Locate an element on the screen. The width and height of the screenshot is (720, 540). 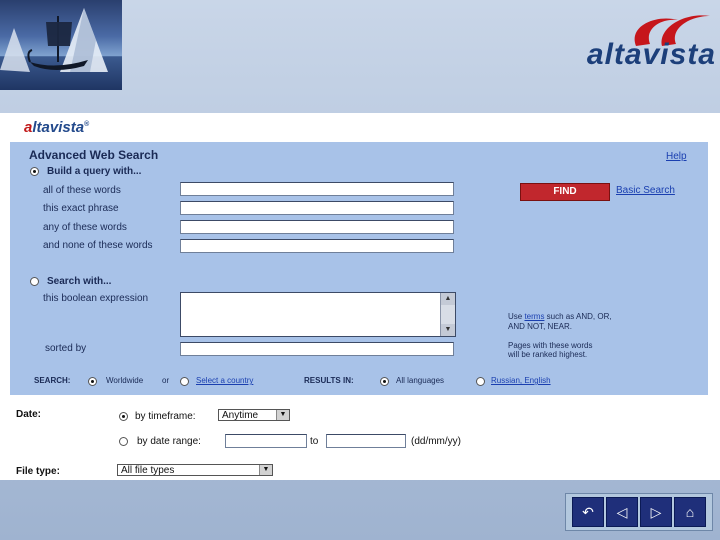
select-country-link: Select a country is located at coordinates (224, 380).